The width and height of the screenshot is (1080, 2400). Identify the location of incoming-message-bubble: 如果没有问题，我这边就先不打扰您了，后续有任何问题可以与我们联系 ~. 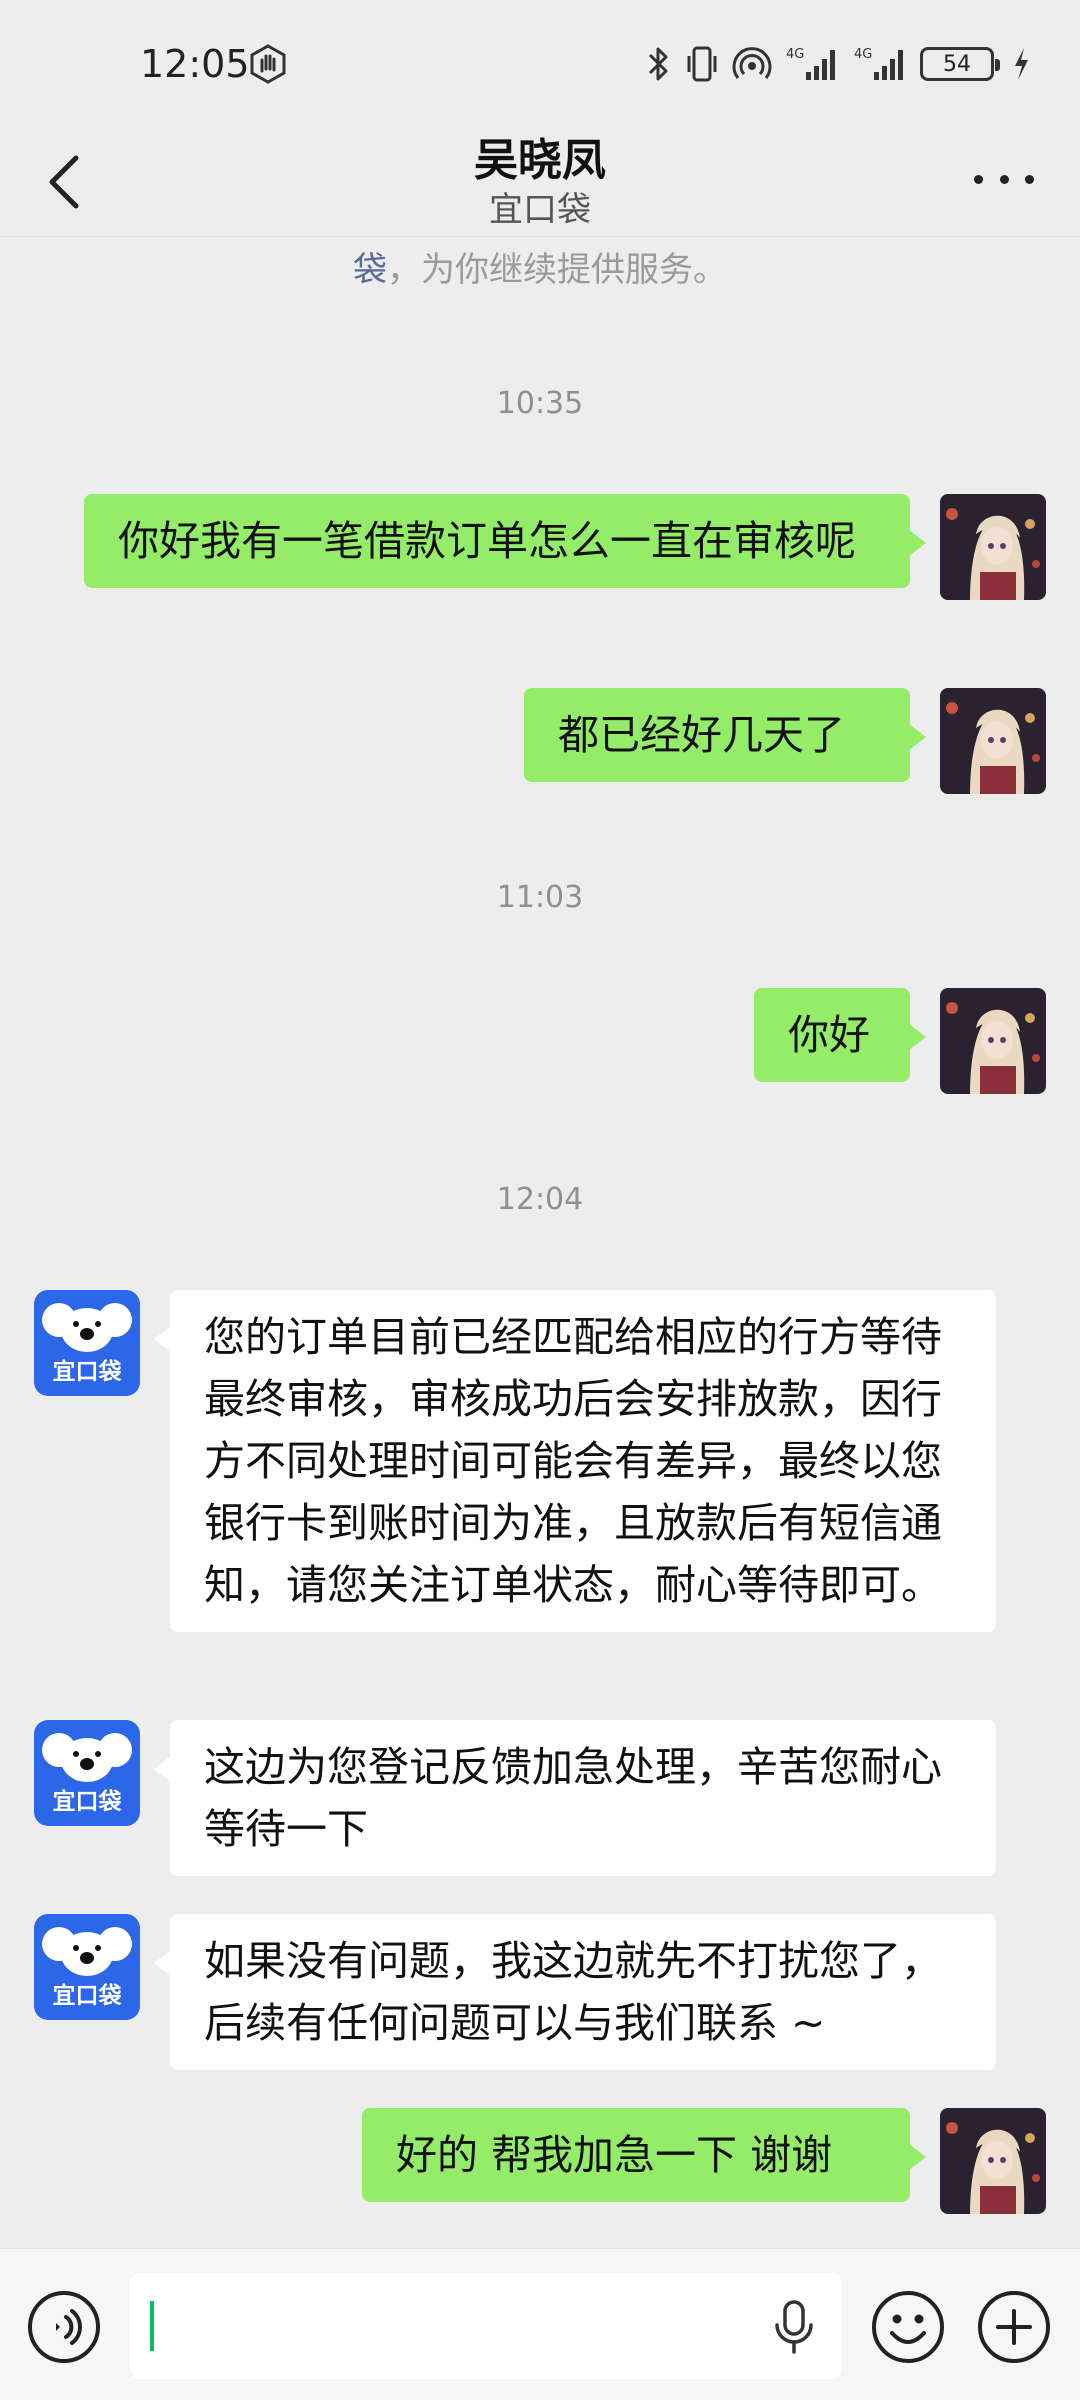
(575, 1992).